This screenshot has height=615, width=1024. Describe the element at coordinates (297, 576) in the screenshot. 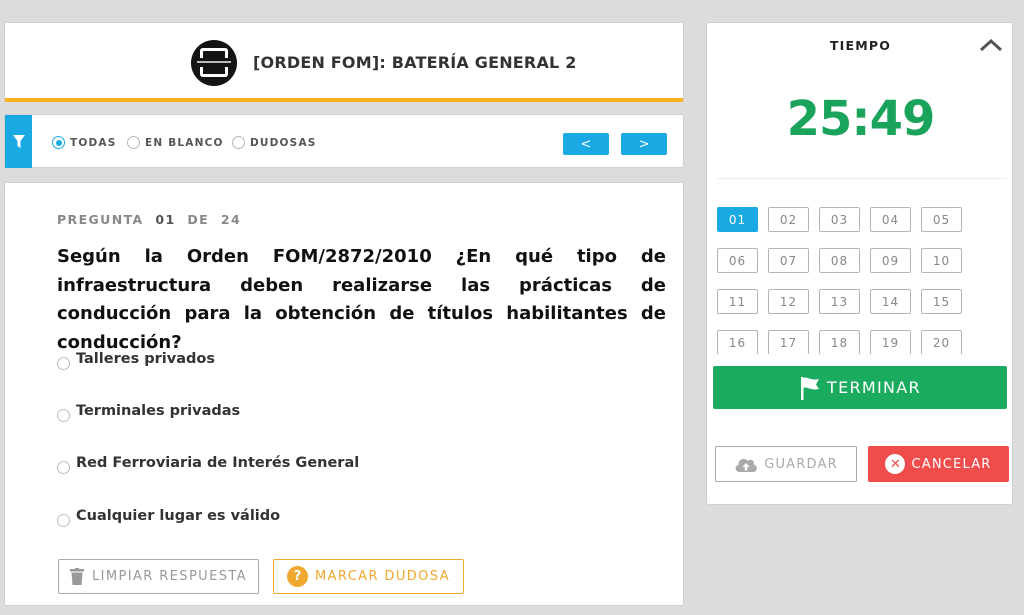

I see `question-icon: ?` at that location.